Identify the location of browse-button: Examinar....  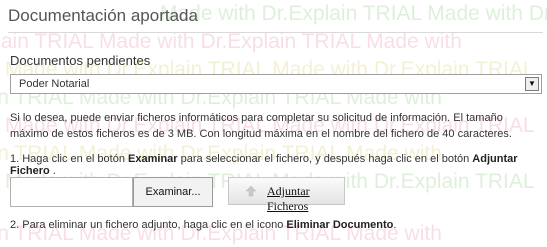
(173, 192).